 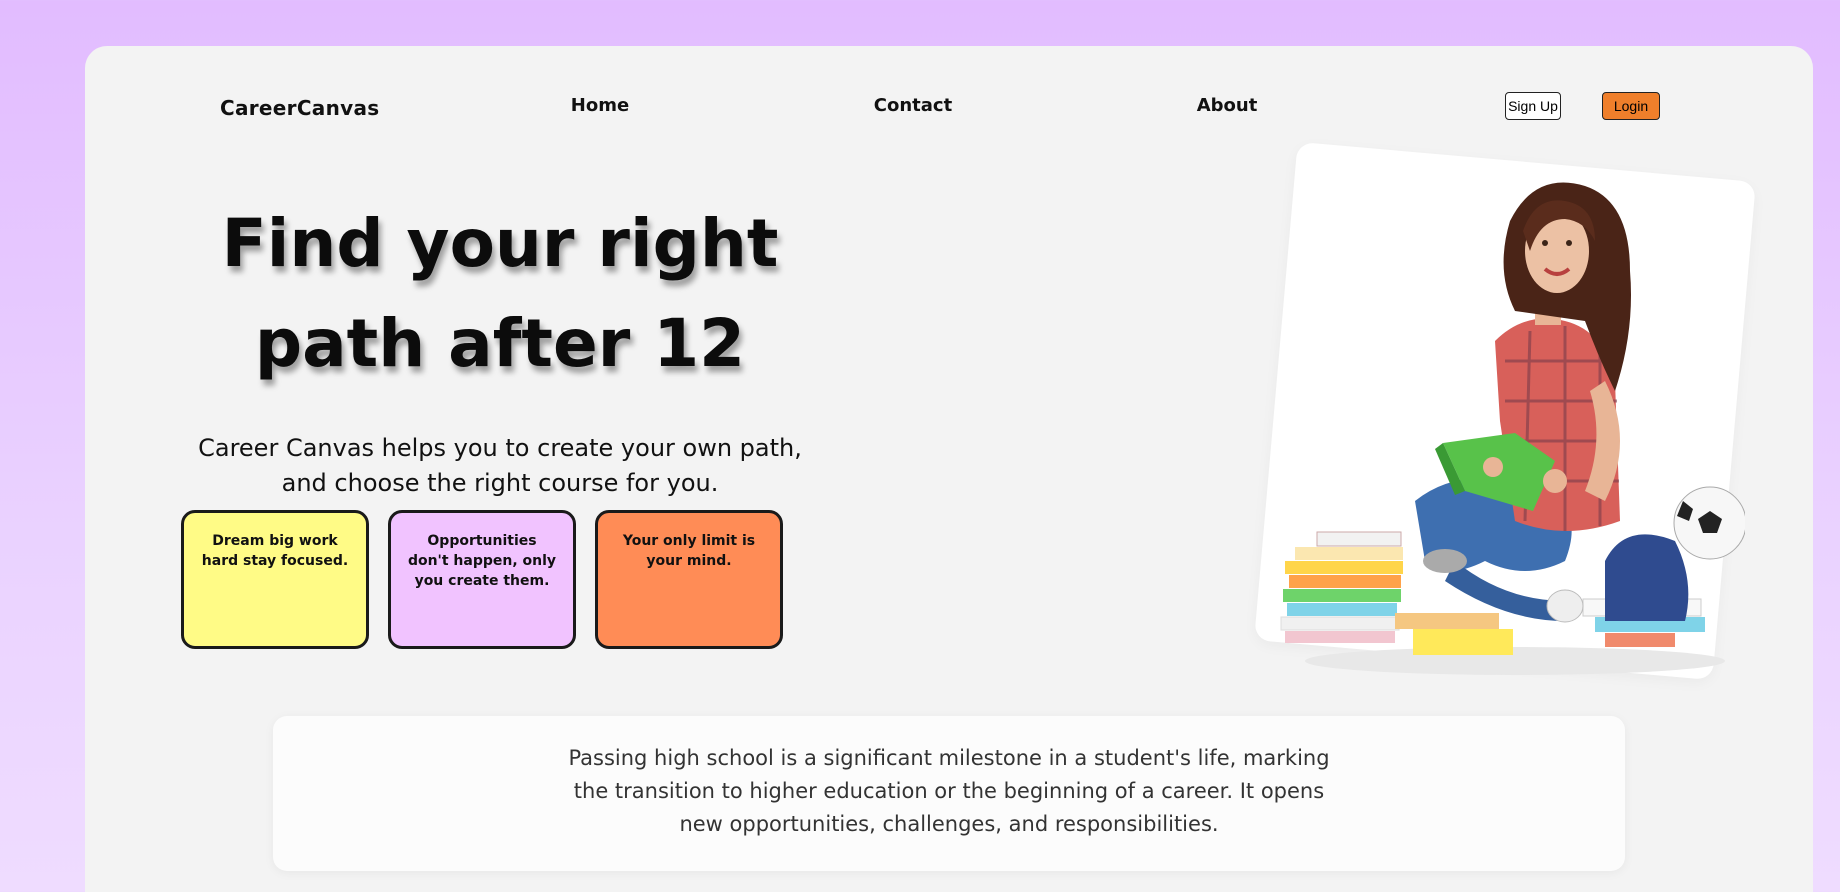 What do you see at coordinates (500, 294) in the screenshot?
I see `hero-title: Find your right path after 12` at bounding box center [500, 294].